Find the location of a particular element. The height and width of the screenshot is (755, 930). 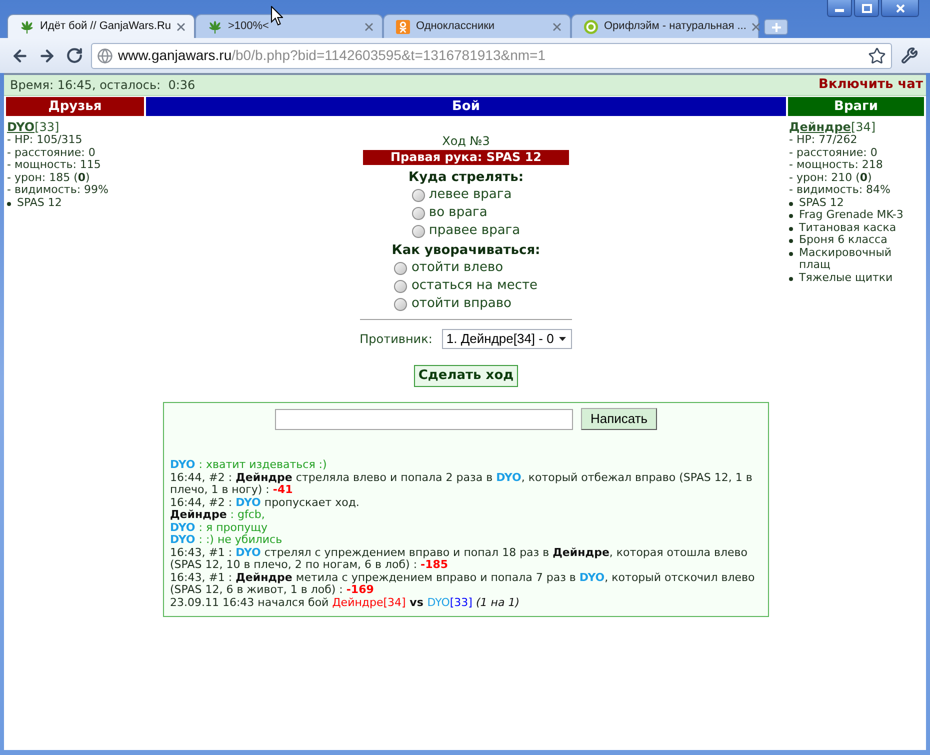

address-bar: www.ganjawars.ru/b0/b.php?bid=1142603595&t=1316781913&nm=1 is located at coordinates (491, 55).